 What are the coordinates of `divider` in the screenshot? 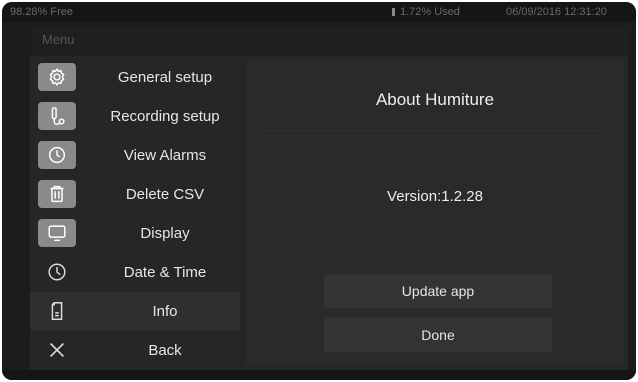 It's located at (435, 130).